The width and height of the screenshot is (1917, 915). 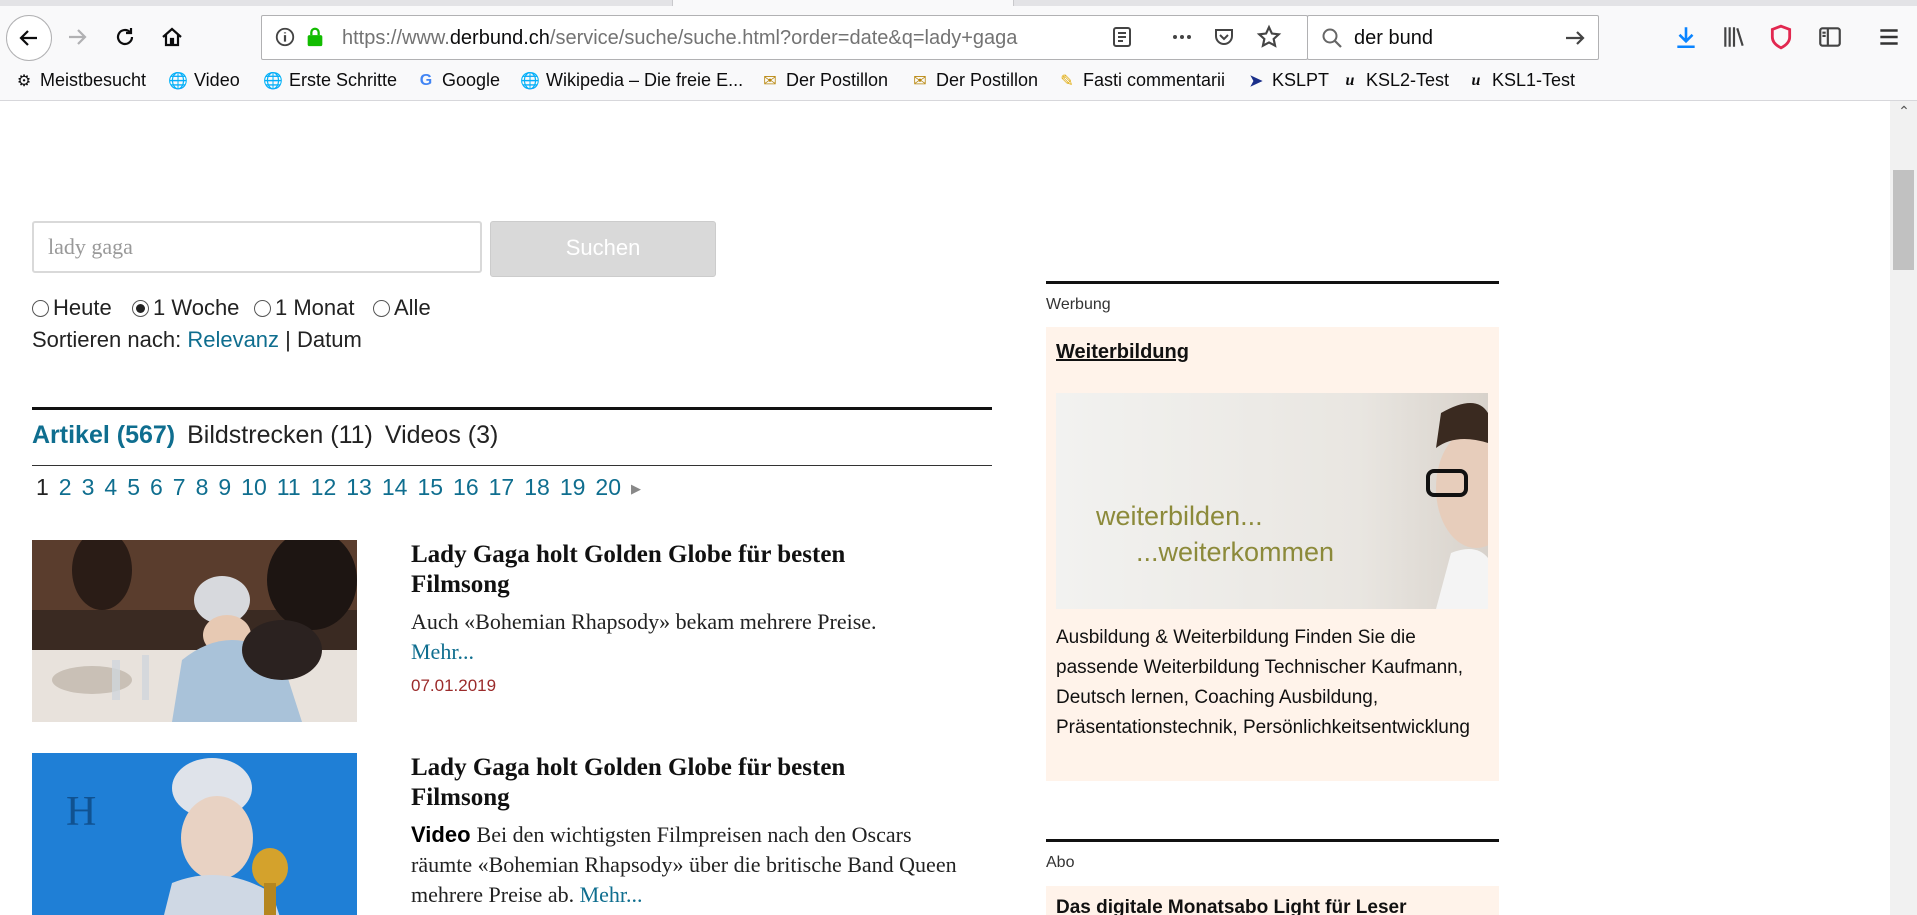 I want to click on sort-line: Sortieren nach: Relevanz | Datum, so click(x=197, y=339).